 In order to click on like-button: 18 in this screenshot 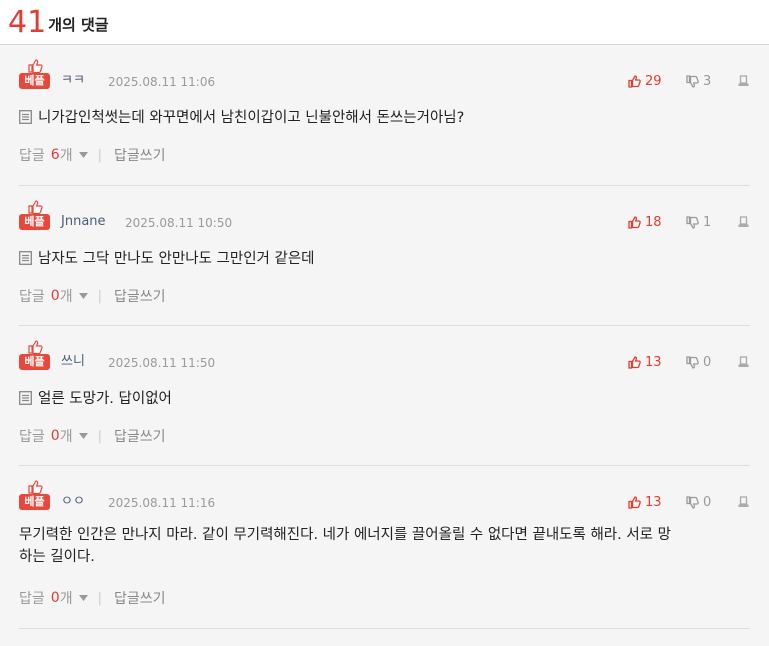, I will do `click(657, 222)`.